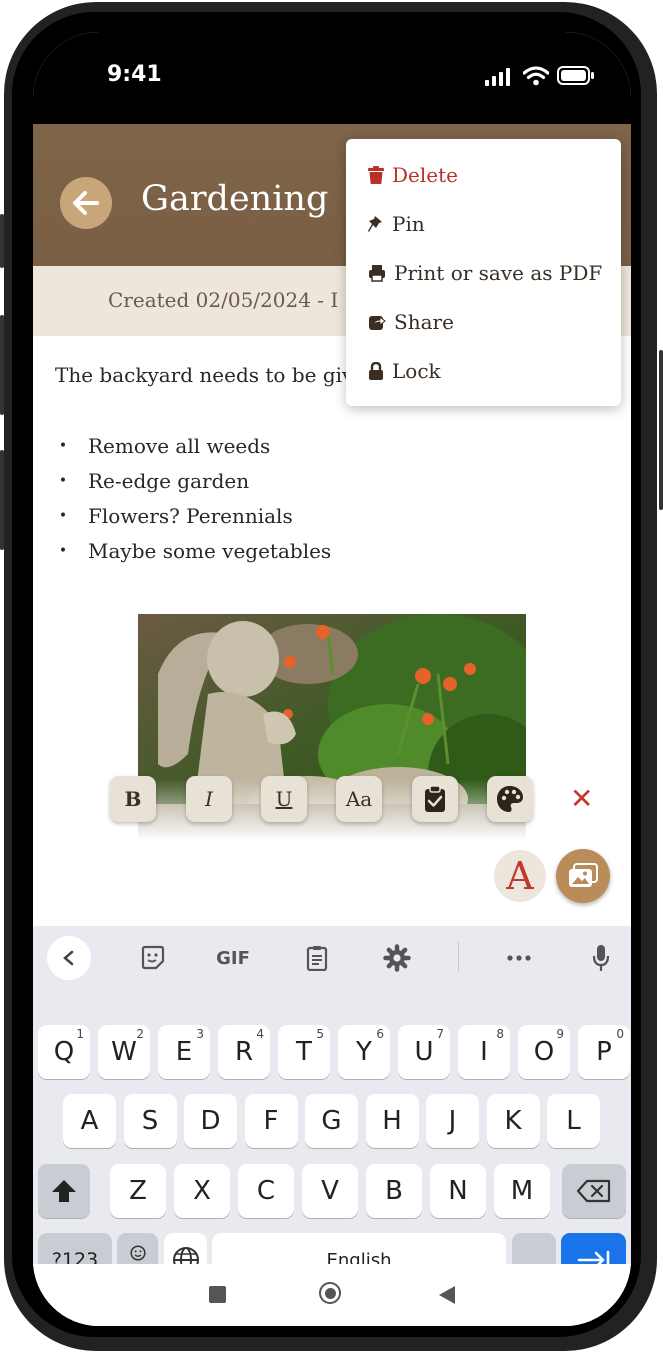  Describe the element at coordinates (217, 1294) in the screenshot. I see `recents-button` at that location.